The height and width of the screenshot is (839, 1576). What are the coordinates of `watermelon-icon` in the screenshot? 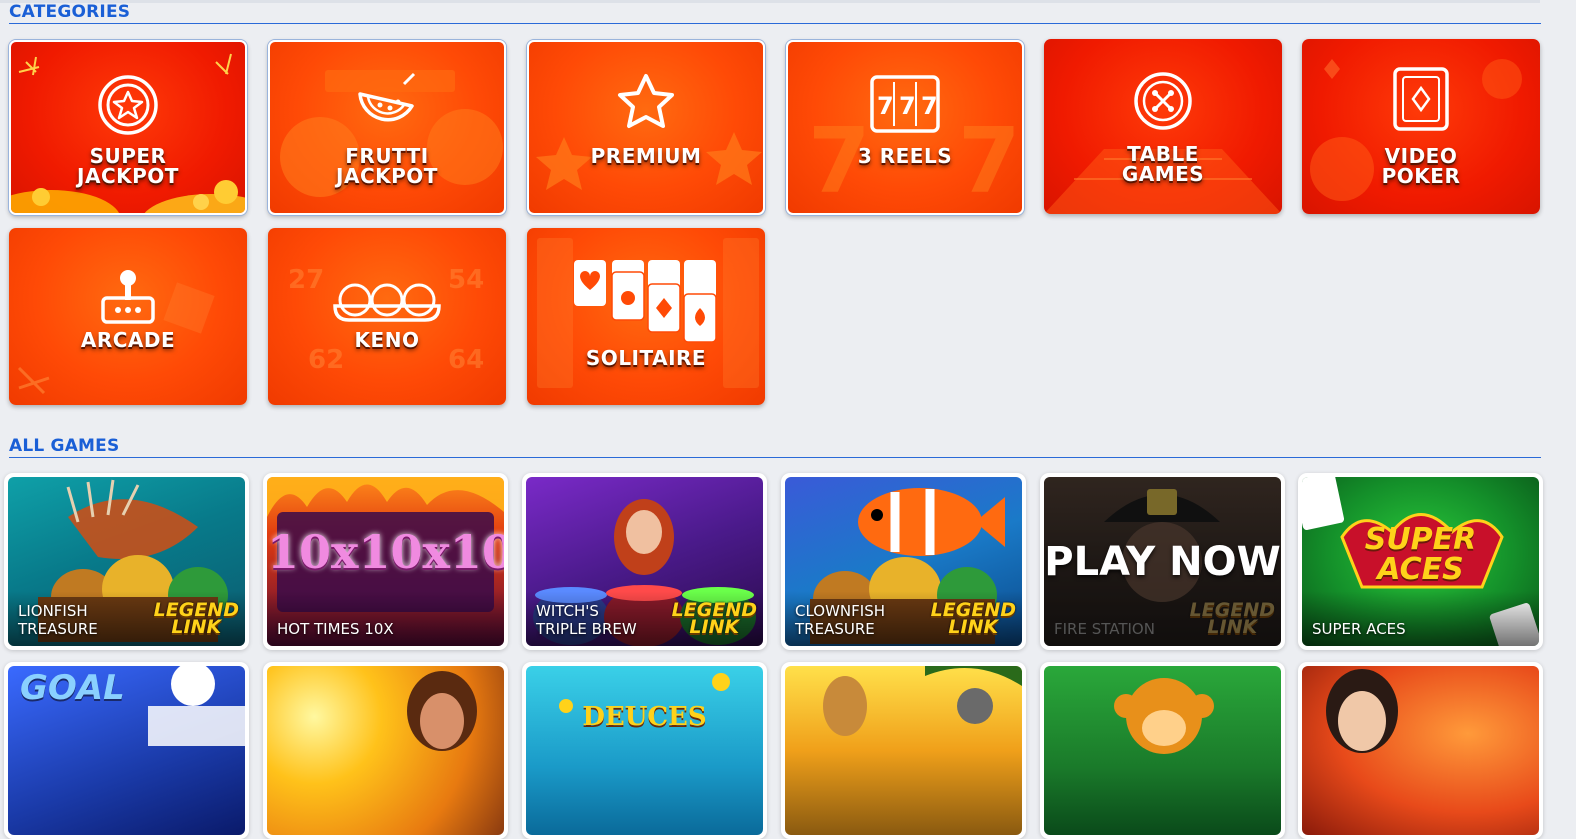 It's located at (387, 105).